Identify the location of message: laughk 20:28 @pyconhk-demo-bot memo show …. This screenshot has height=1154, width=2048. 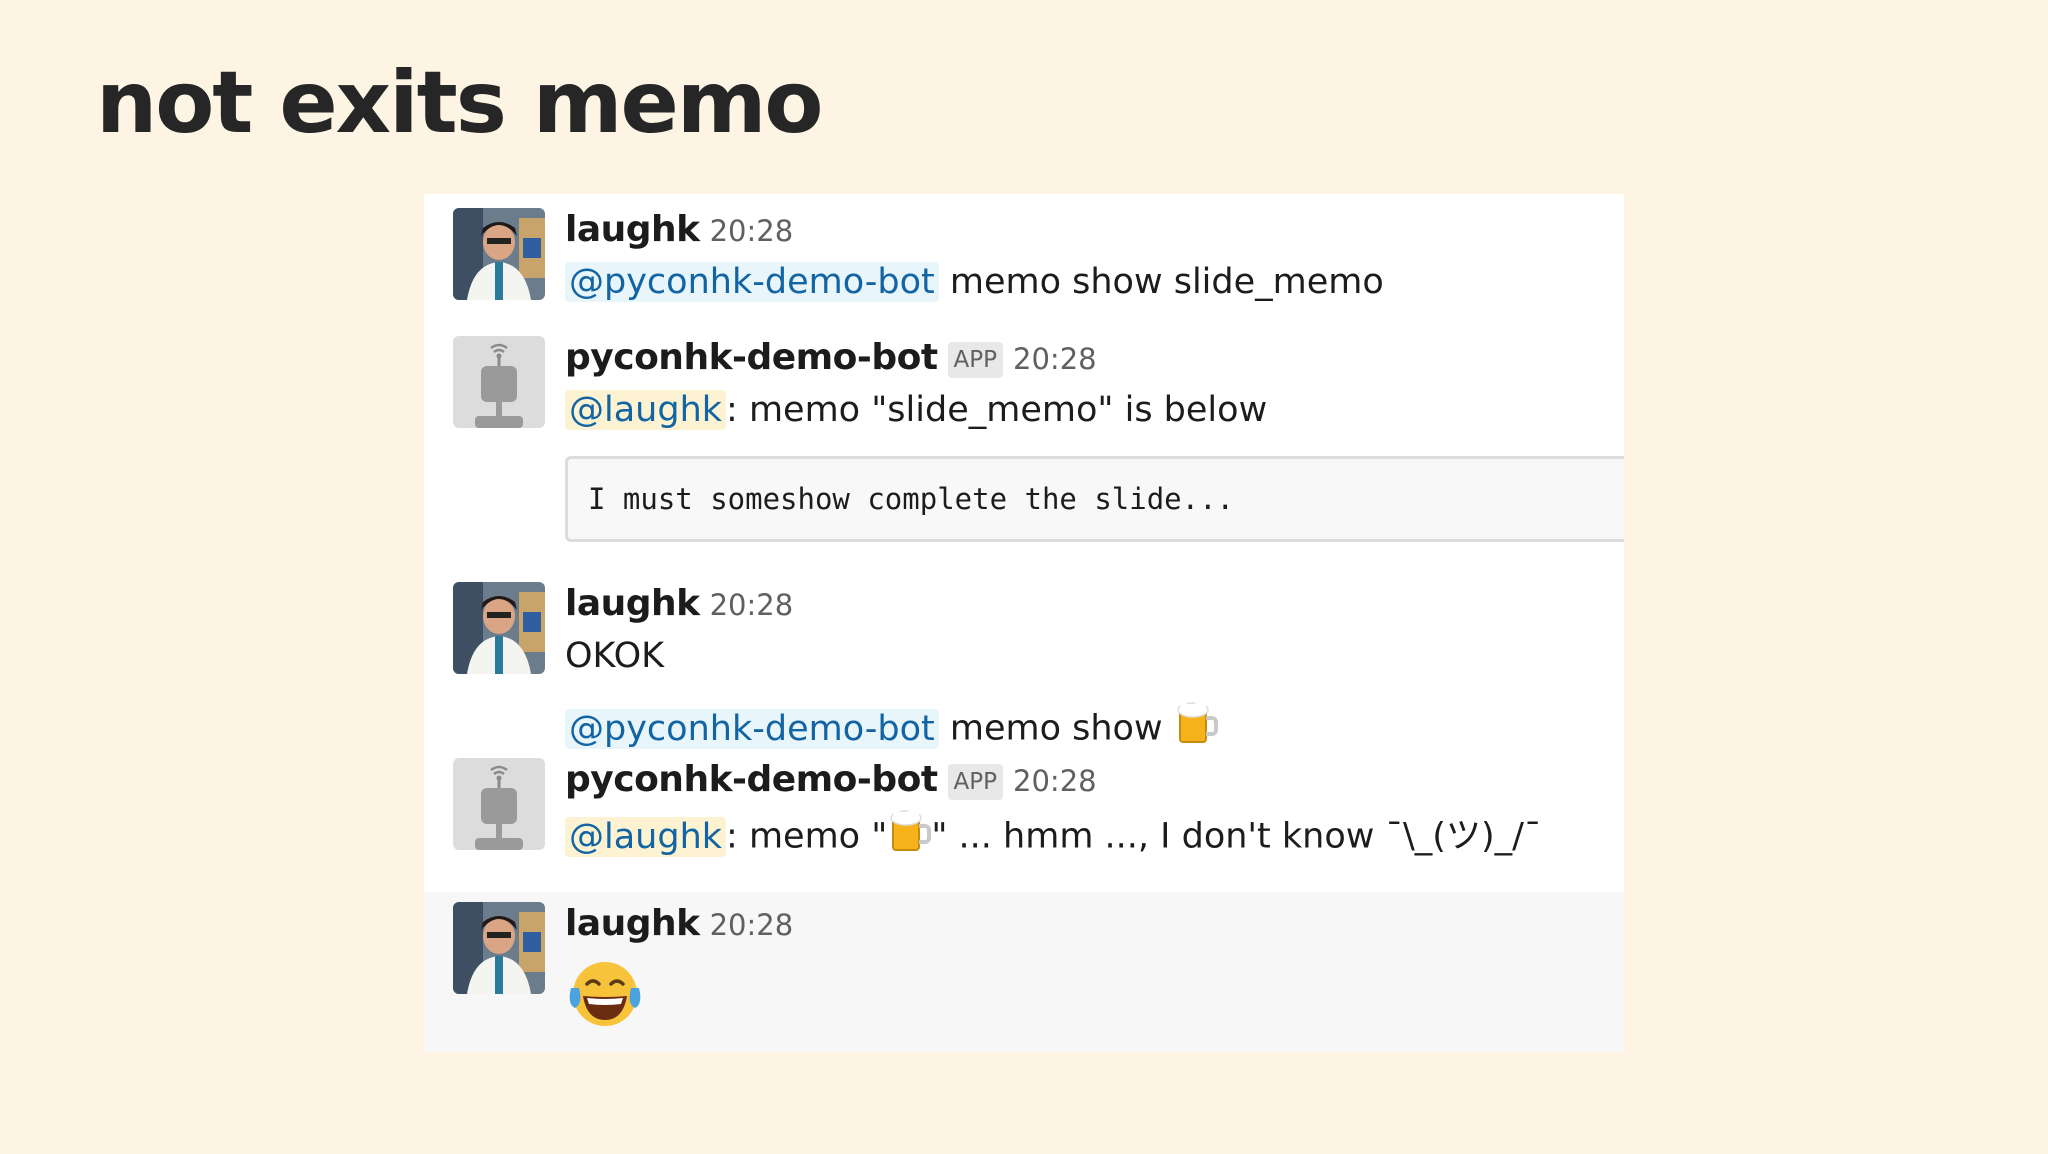
(1024, 254).